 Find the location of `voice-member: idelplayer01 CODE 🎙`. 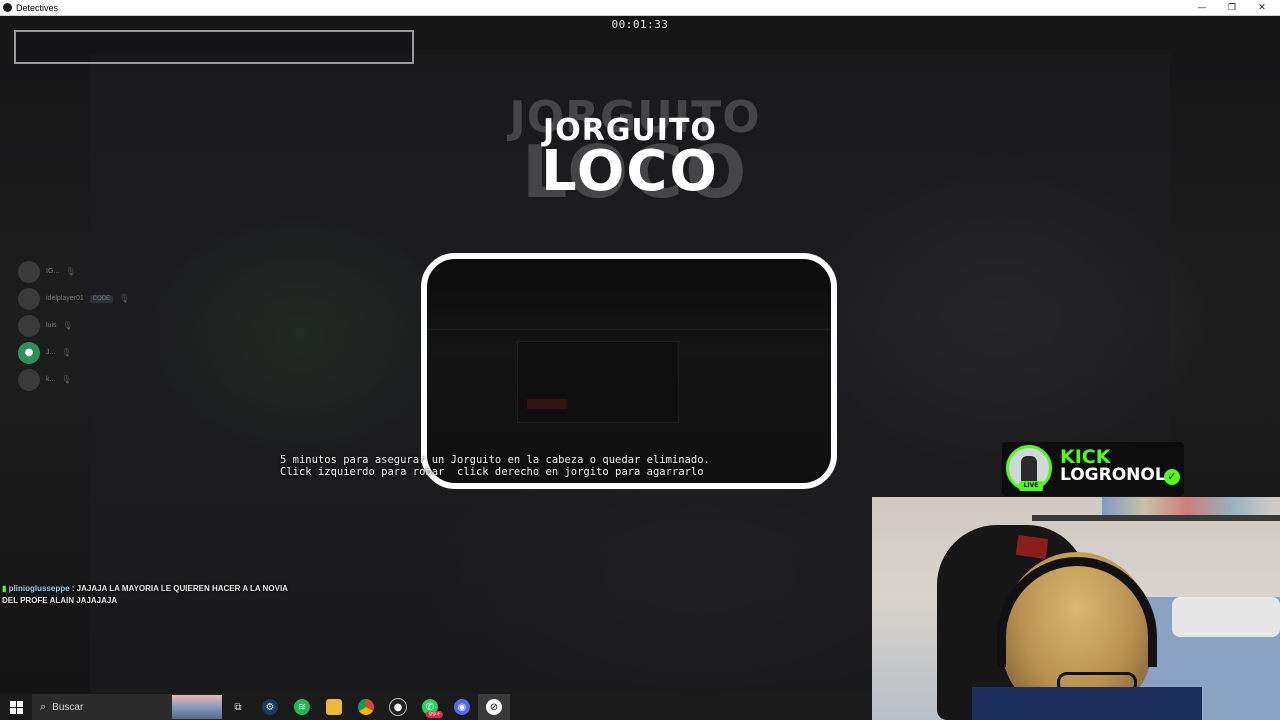

voice-member: idelplayer01 CODE 🎙 is located at coordinates (76, 298).